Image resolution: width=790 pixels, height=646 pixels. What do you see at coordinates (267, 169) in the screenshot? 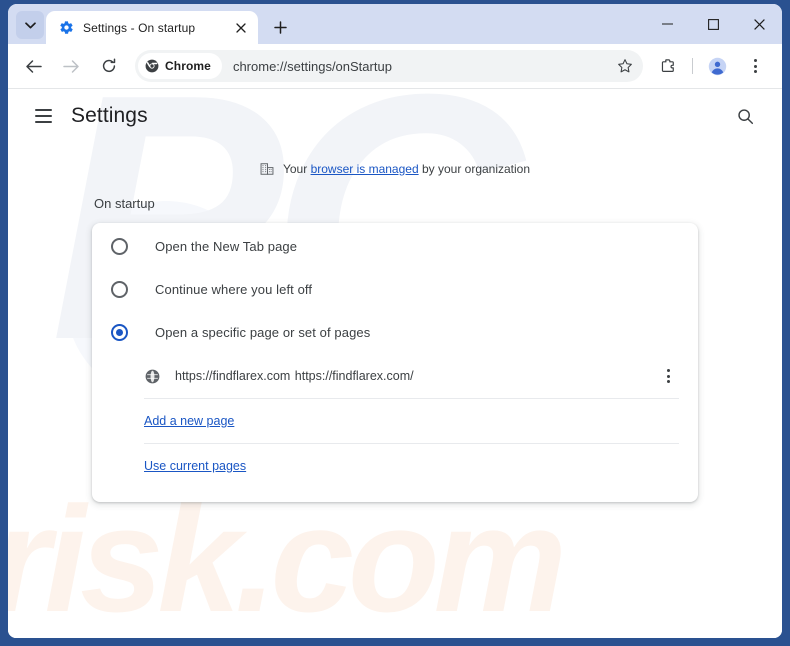
I see `domain-building-icon` at bounding box center [267, 169].